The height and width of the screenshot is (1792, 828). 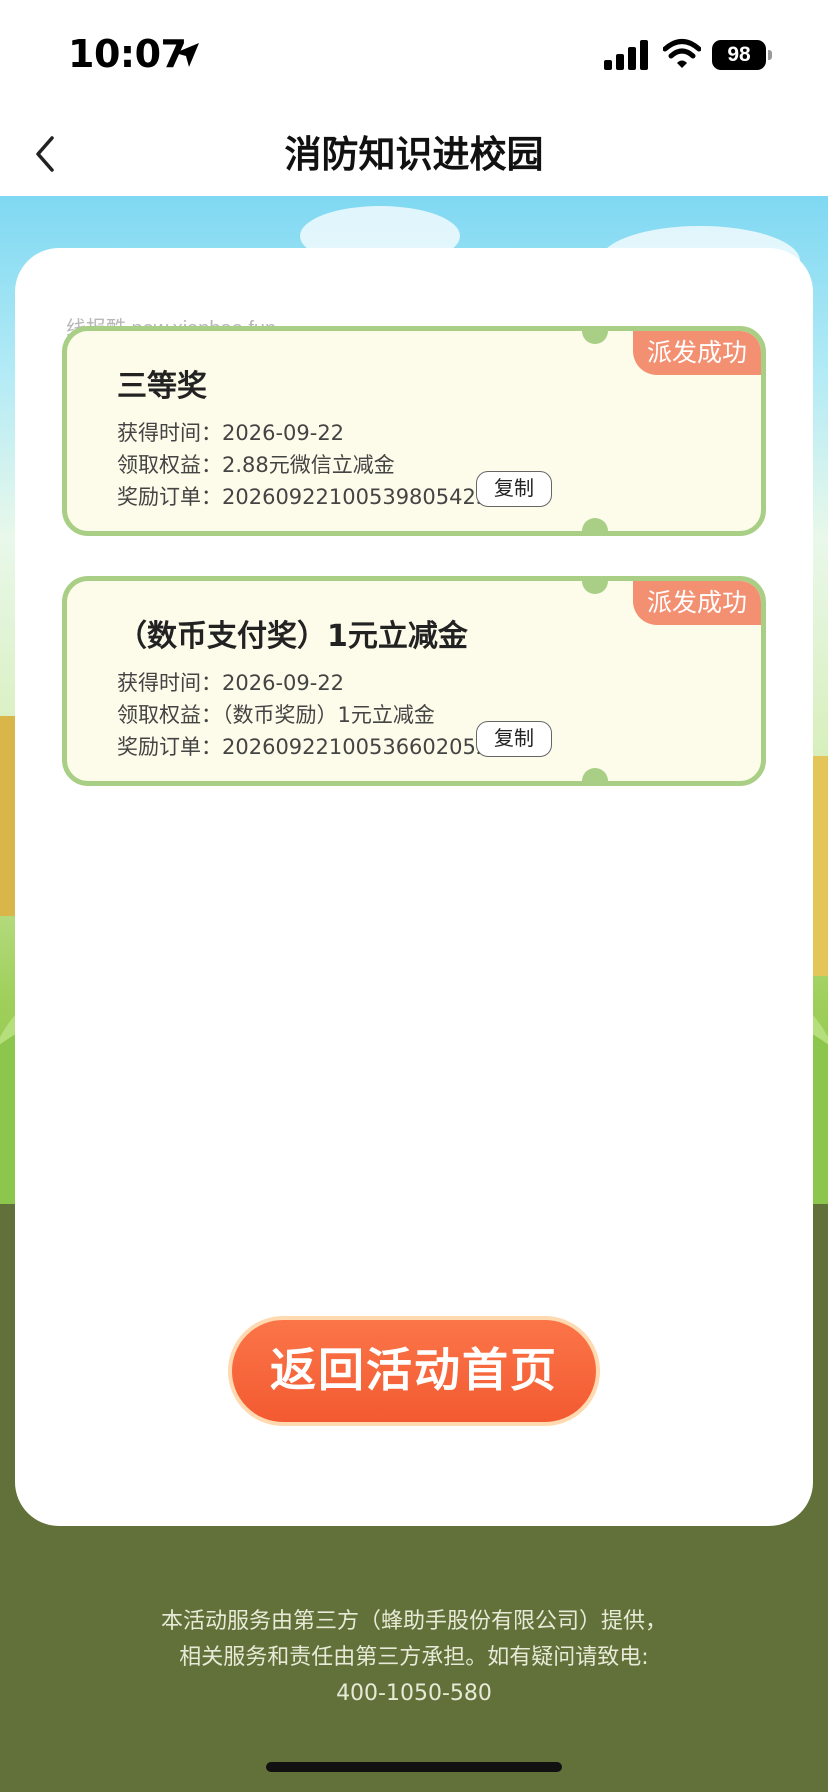 What do you see at coordinates (356, 497) in the screenshot?
I see `order-number: 20260922100539805423` at bounding box center [356, 497].